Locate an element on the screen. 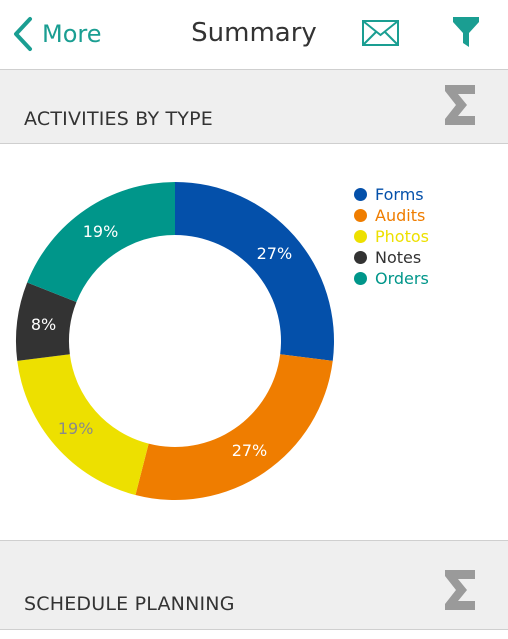  chart-legend: Forms Audits Photos Notes Orders is located at coordinates (391, 236).